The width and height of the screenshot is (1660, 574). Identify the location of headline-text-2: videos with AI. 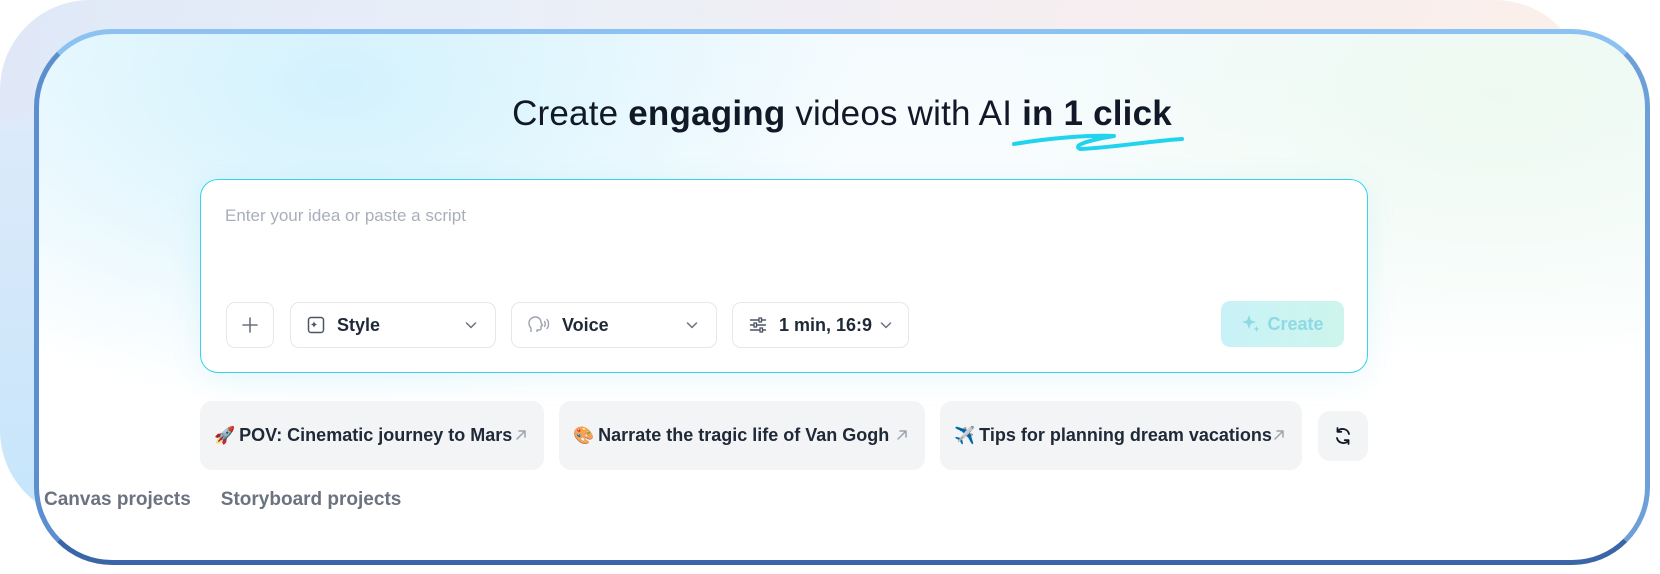
(904, 113).